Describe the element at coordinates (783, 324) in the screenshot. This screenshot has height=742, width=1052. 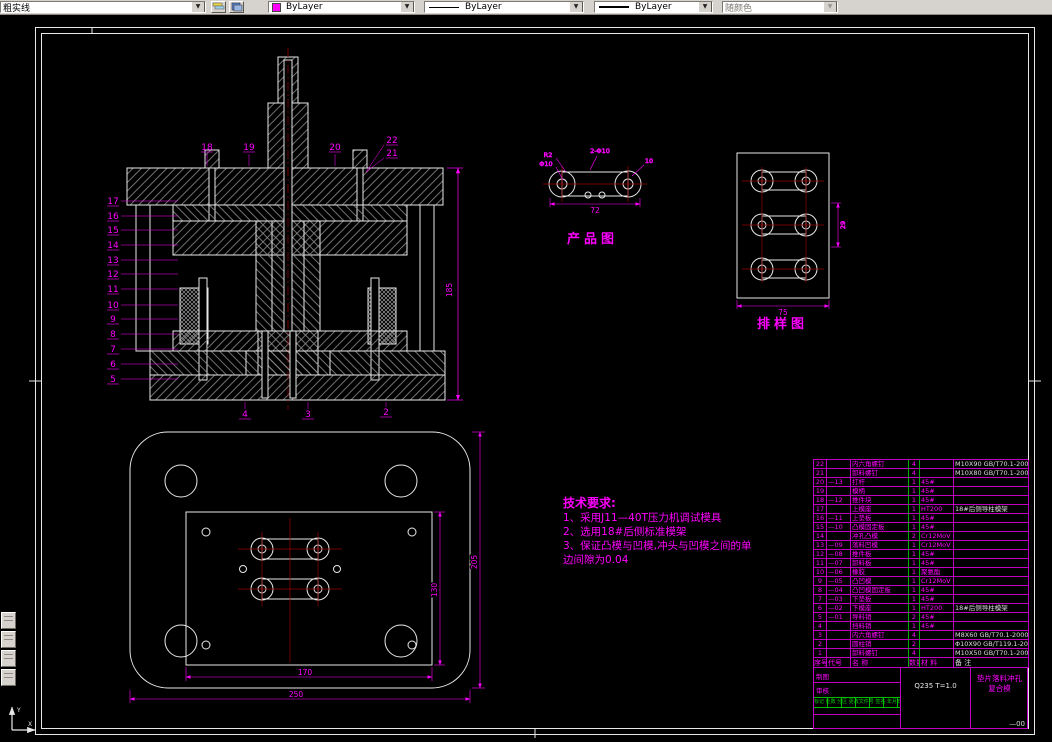
I see `layout-view-label: 排样图` at that location.